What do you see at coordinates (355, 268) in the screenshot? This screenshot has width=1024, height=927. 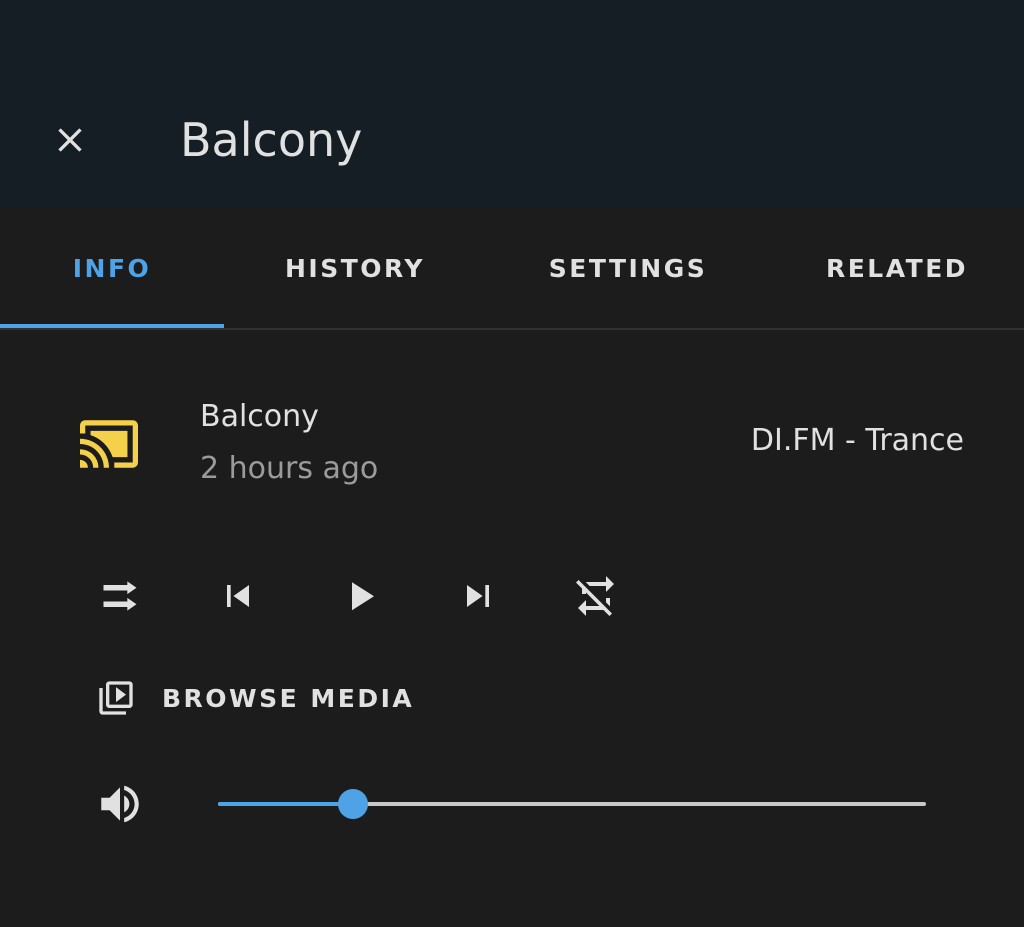 I see `tab-history: HISTORY` at bounding box center [355, 268].